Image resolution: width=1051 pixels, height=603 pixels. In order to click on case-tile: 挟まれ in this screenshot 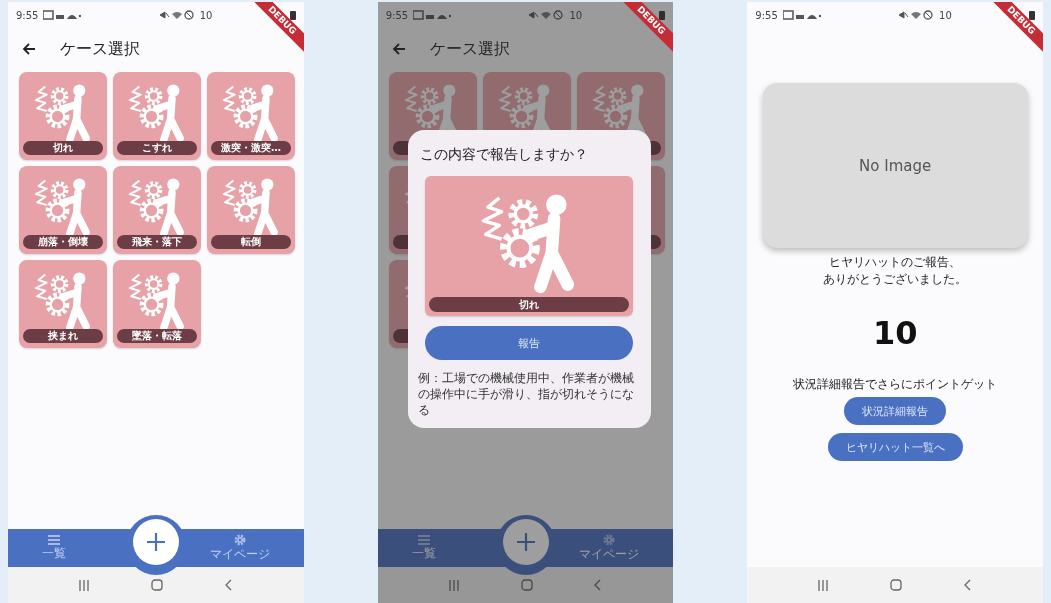, I will do `click(63, 304)`.